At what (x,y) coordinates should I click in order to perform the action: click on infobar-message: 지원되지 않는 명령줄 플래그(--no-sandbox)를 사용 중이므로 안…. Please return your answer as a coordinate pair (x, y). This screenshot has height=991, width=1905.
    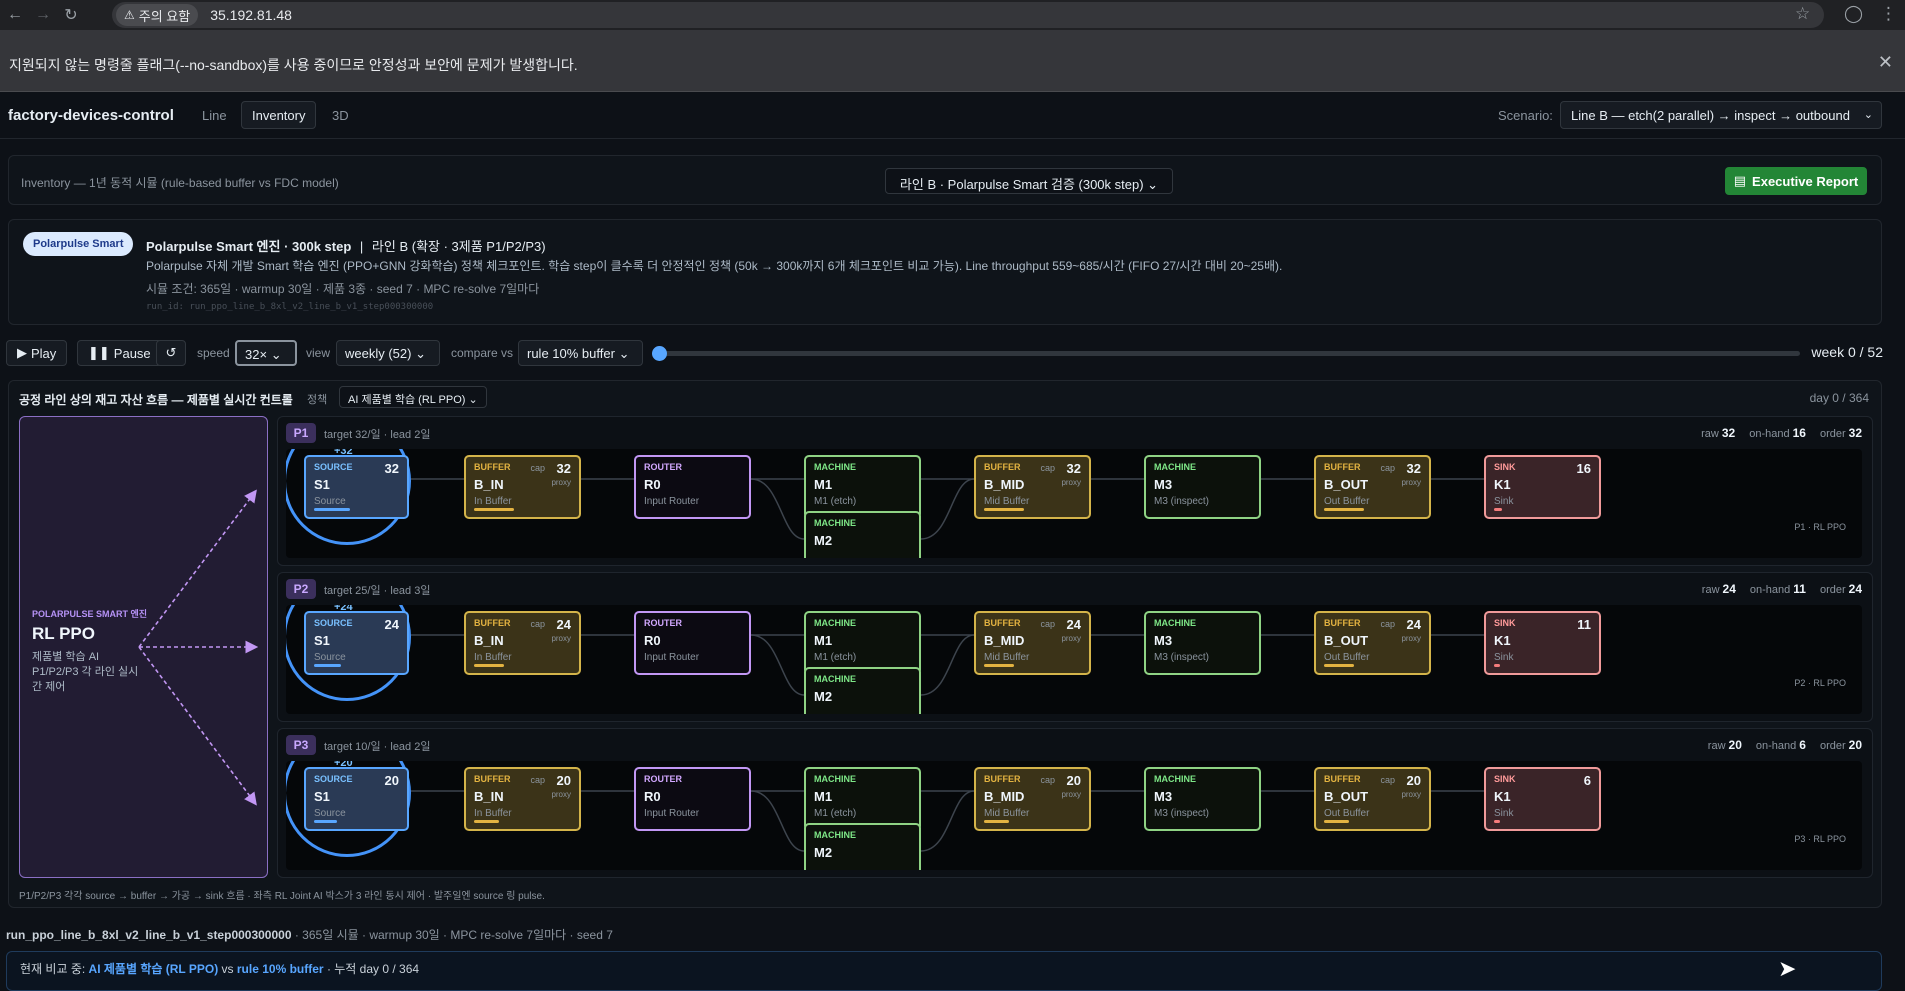
    Looking at the image, I should click on (293, 65).